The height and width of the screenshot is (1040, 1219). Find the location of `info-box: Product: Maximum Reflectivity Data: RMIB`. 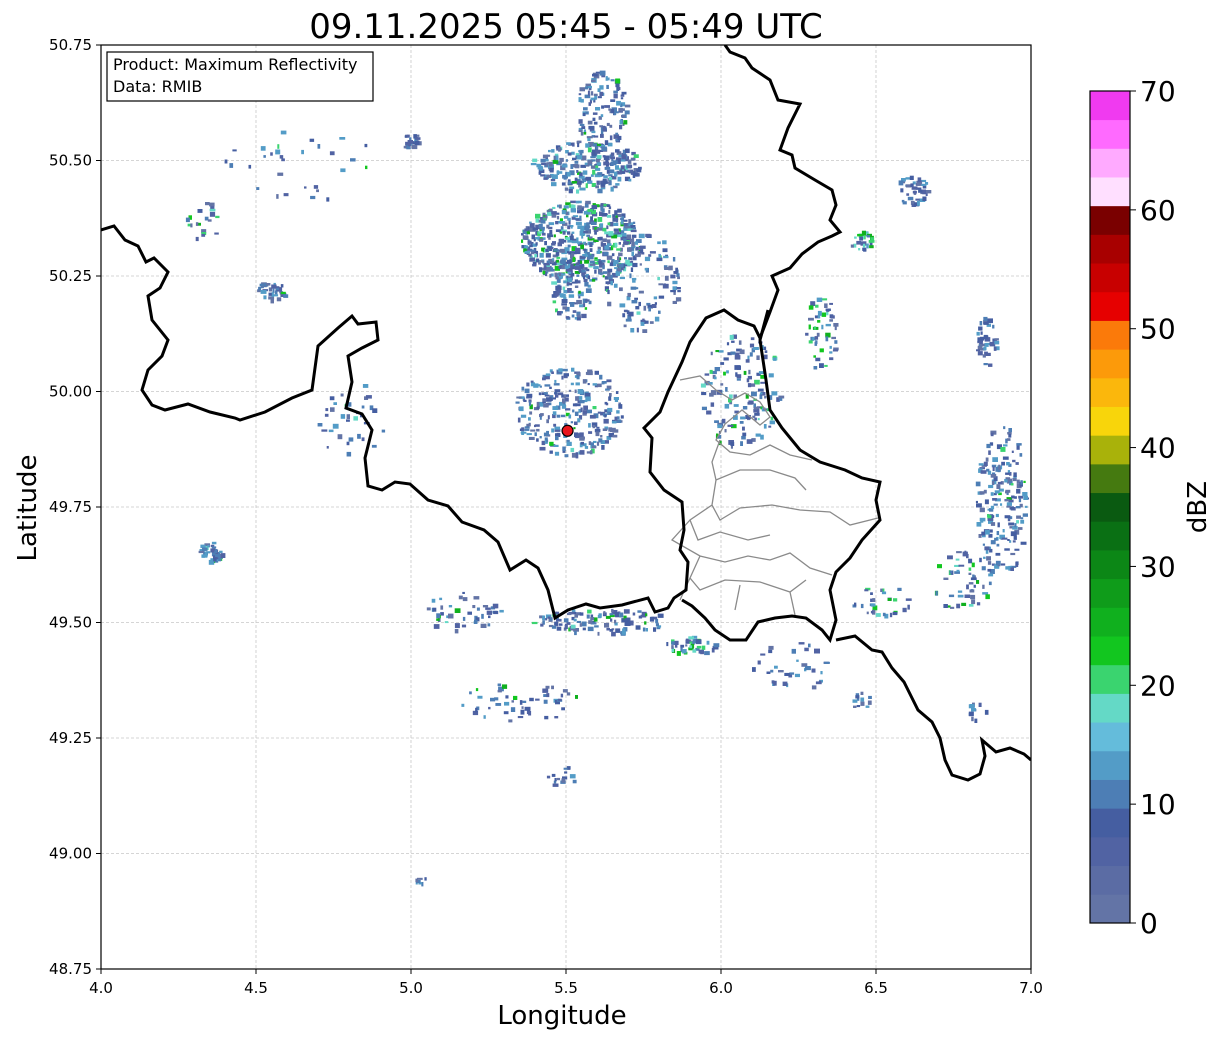

info-box: Product: Maximum Reflectivity Data: RMIB is located at coordinates (240, 76).